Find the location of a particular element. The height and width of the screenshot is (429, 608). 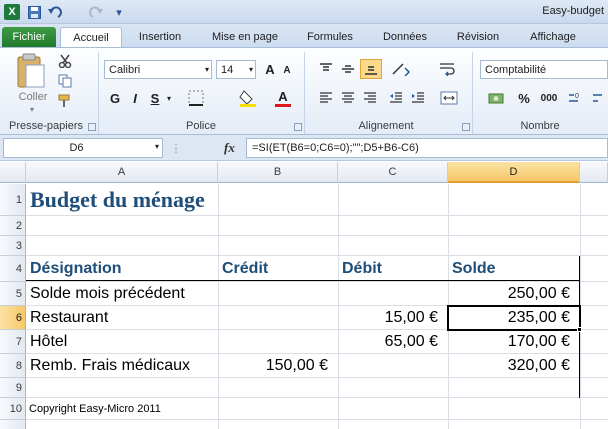

italic-button: I is located at coordinates (135, 98).